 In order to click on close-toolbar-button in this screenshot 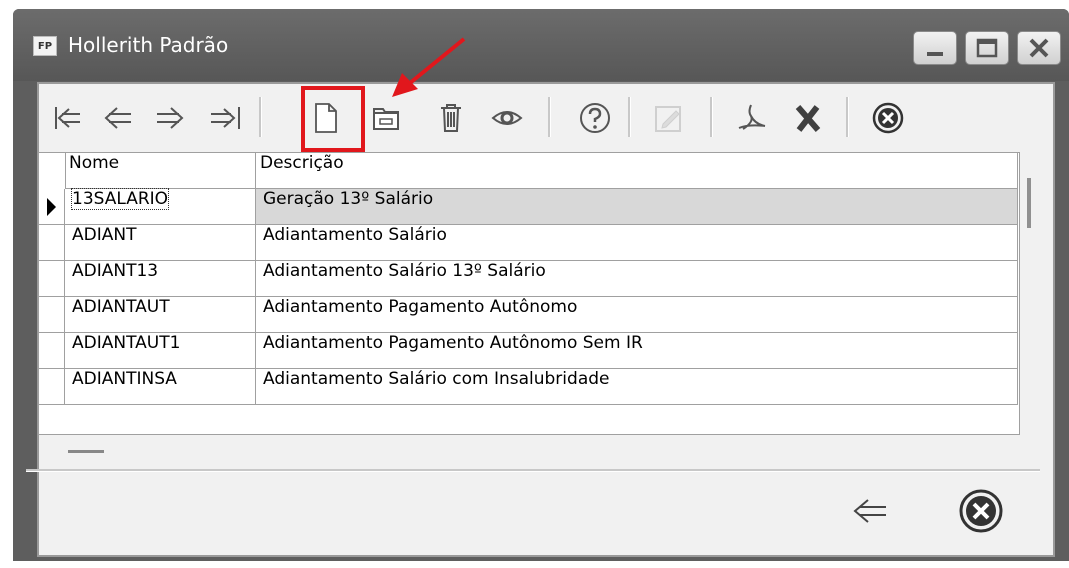, I will do `click(888, 118)`.